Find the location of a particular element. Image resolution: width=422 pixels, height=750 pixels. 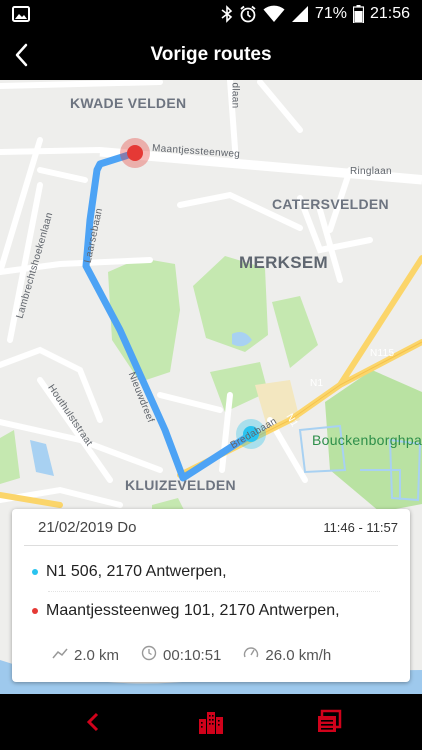

trip-start-address: N1 506, 2170 Antwerpen, is located at coordinates (136, 571).